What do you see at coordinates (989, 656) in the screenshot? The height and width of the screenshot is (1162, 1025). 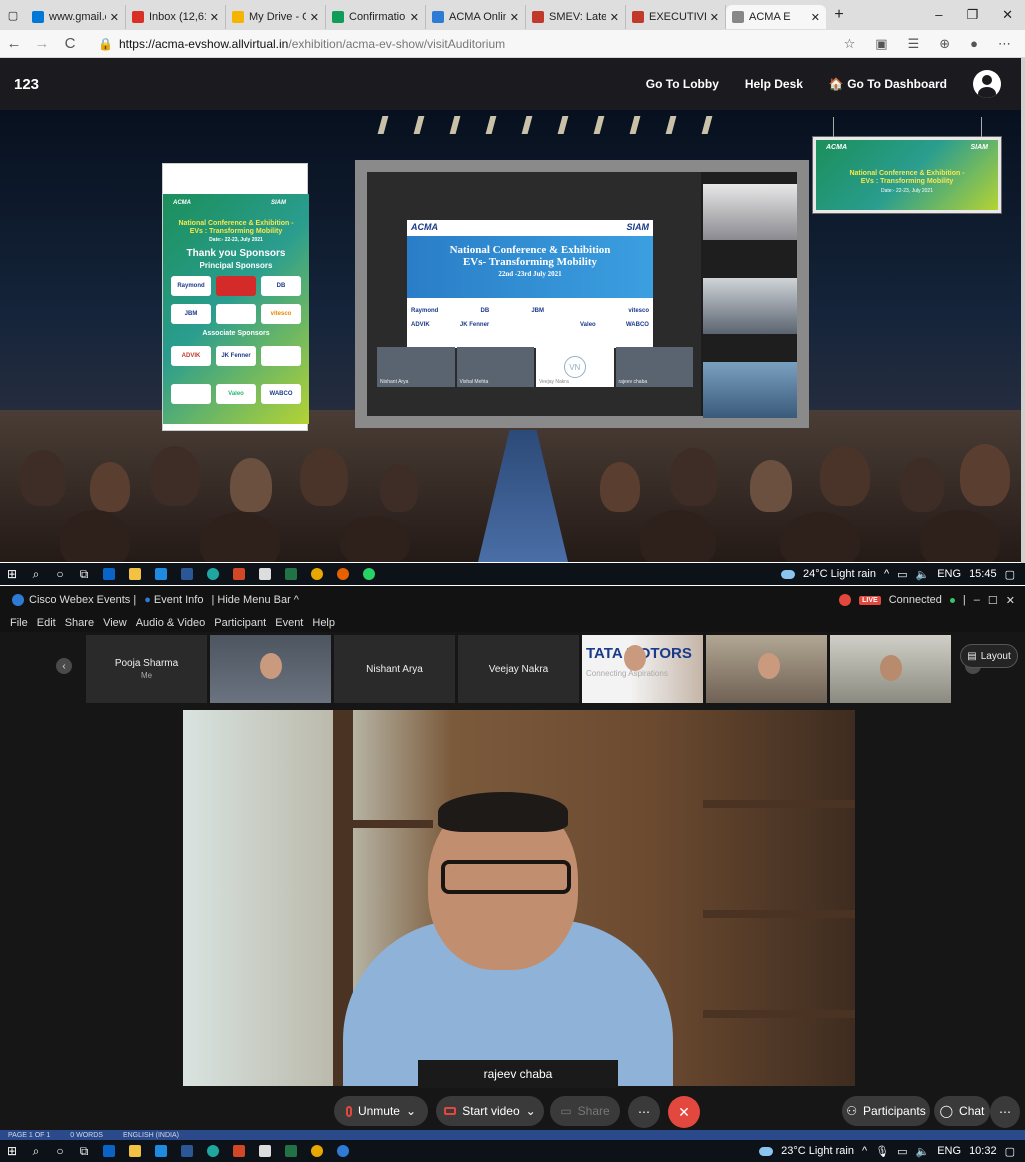 I see `layout-button: ▤ Layout` at bounding box center [989, 656].